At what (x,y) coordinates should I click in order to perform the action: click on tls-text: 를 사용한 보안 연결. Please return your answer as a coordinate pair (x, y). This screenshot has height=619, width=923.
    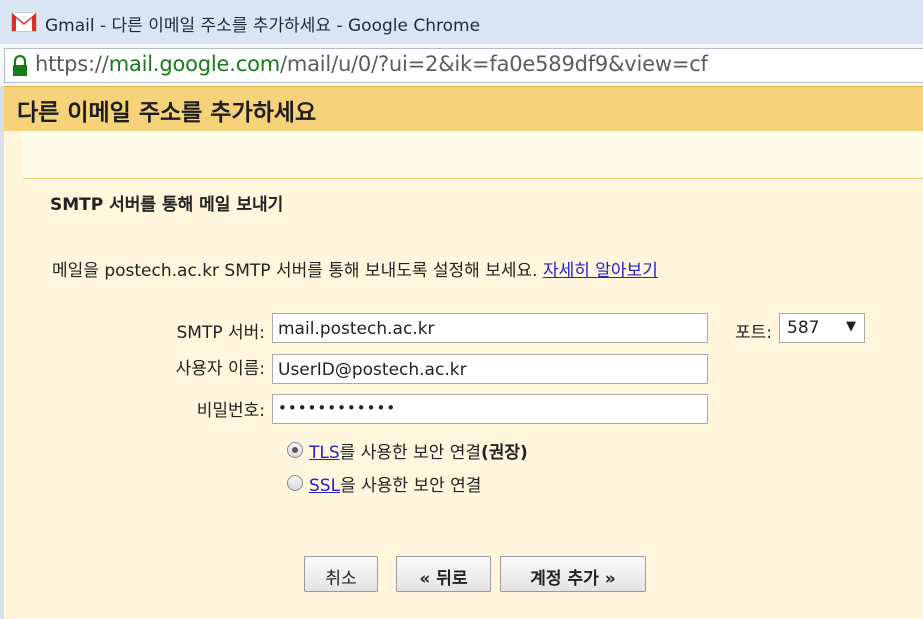
    Looking at the image, I should click on (410, 453).